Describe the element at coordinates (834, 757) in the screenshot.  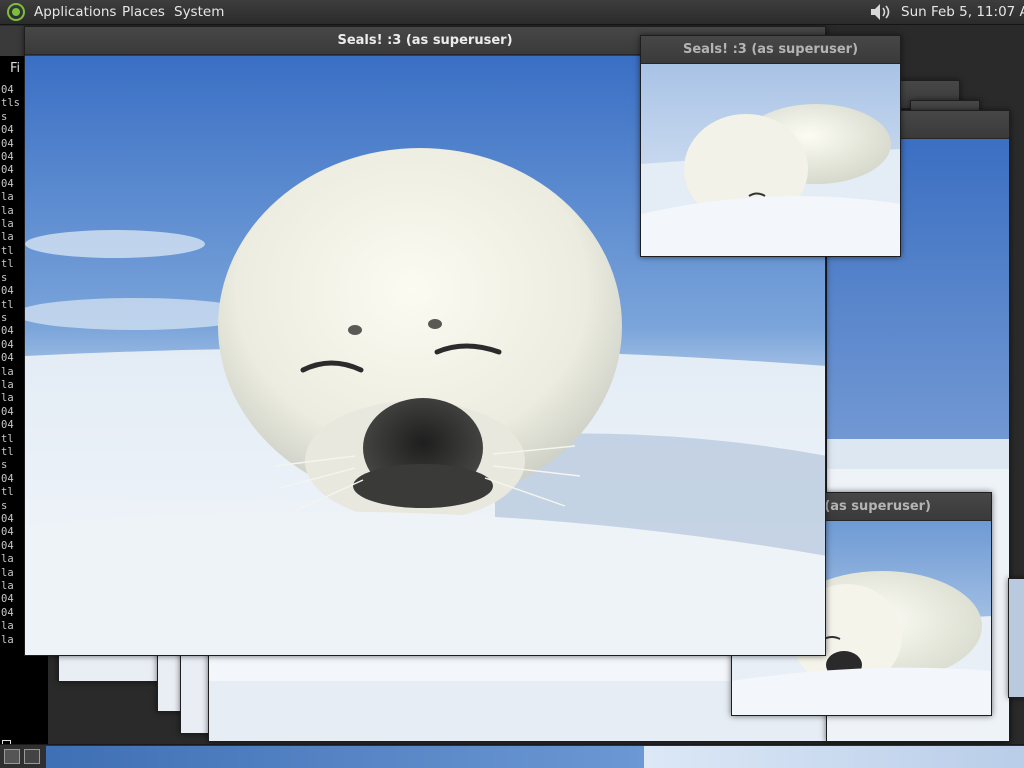
I see `taskbar-window-list-right` at that location.